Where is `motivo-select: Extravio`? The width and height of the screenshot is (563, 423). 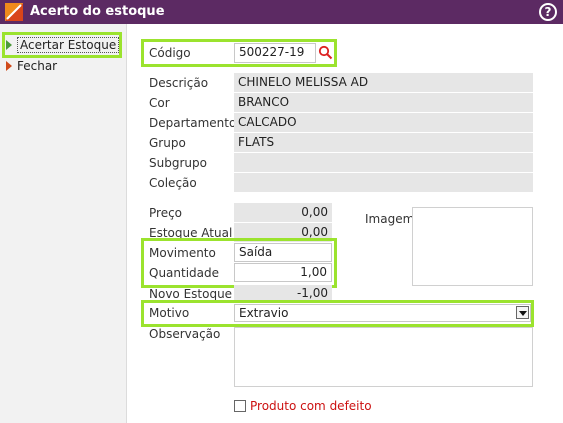
motivo-select: Extravio is located at coordinates (382, 313).